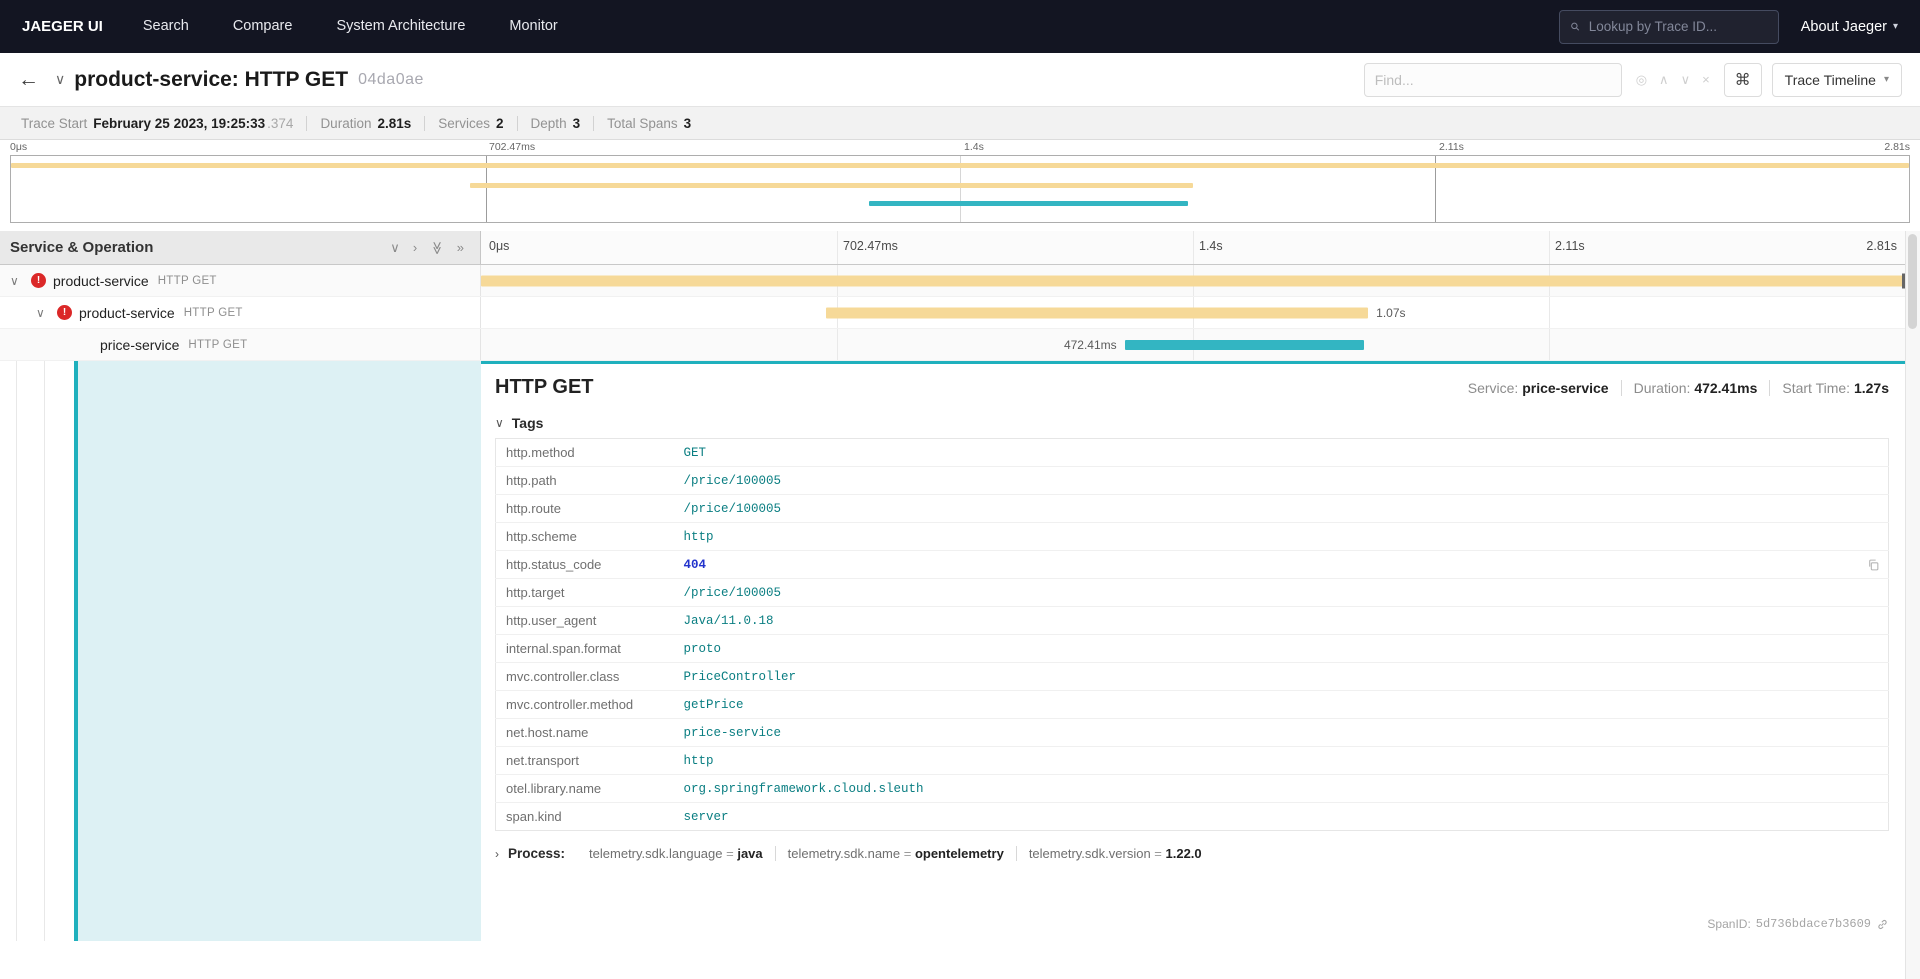 This screenshot has height=979, width=1920. What do you see at coordinates (240, 247) in the screenshot?
I see `service-operation-header: Service & Operation ∨ › ≫ »` at bounding box center [240, 247].